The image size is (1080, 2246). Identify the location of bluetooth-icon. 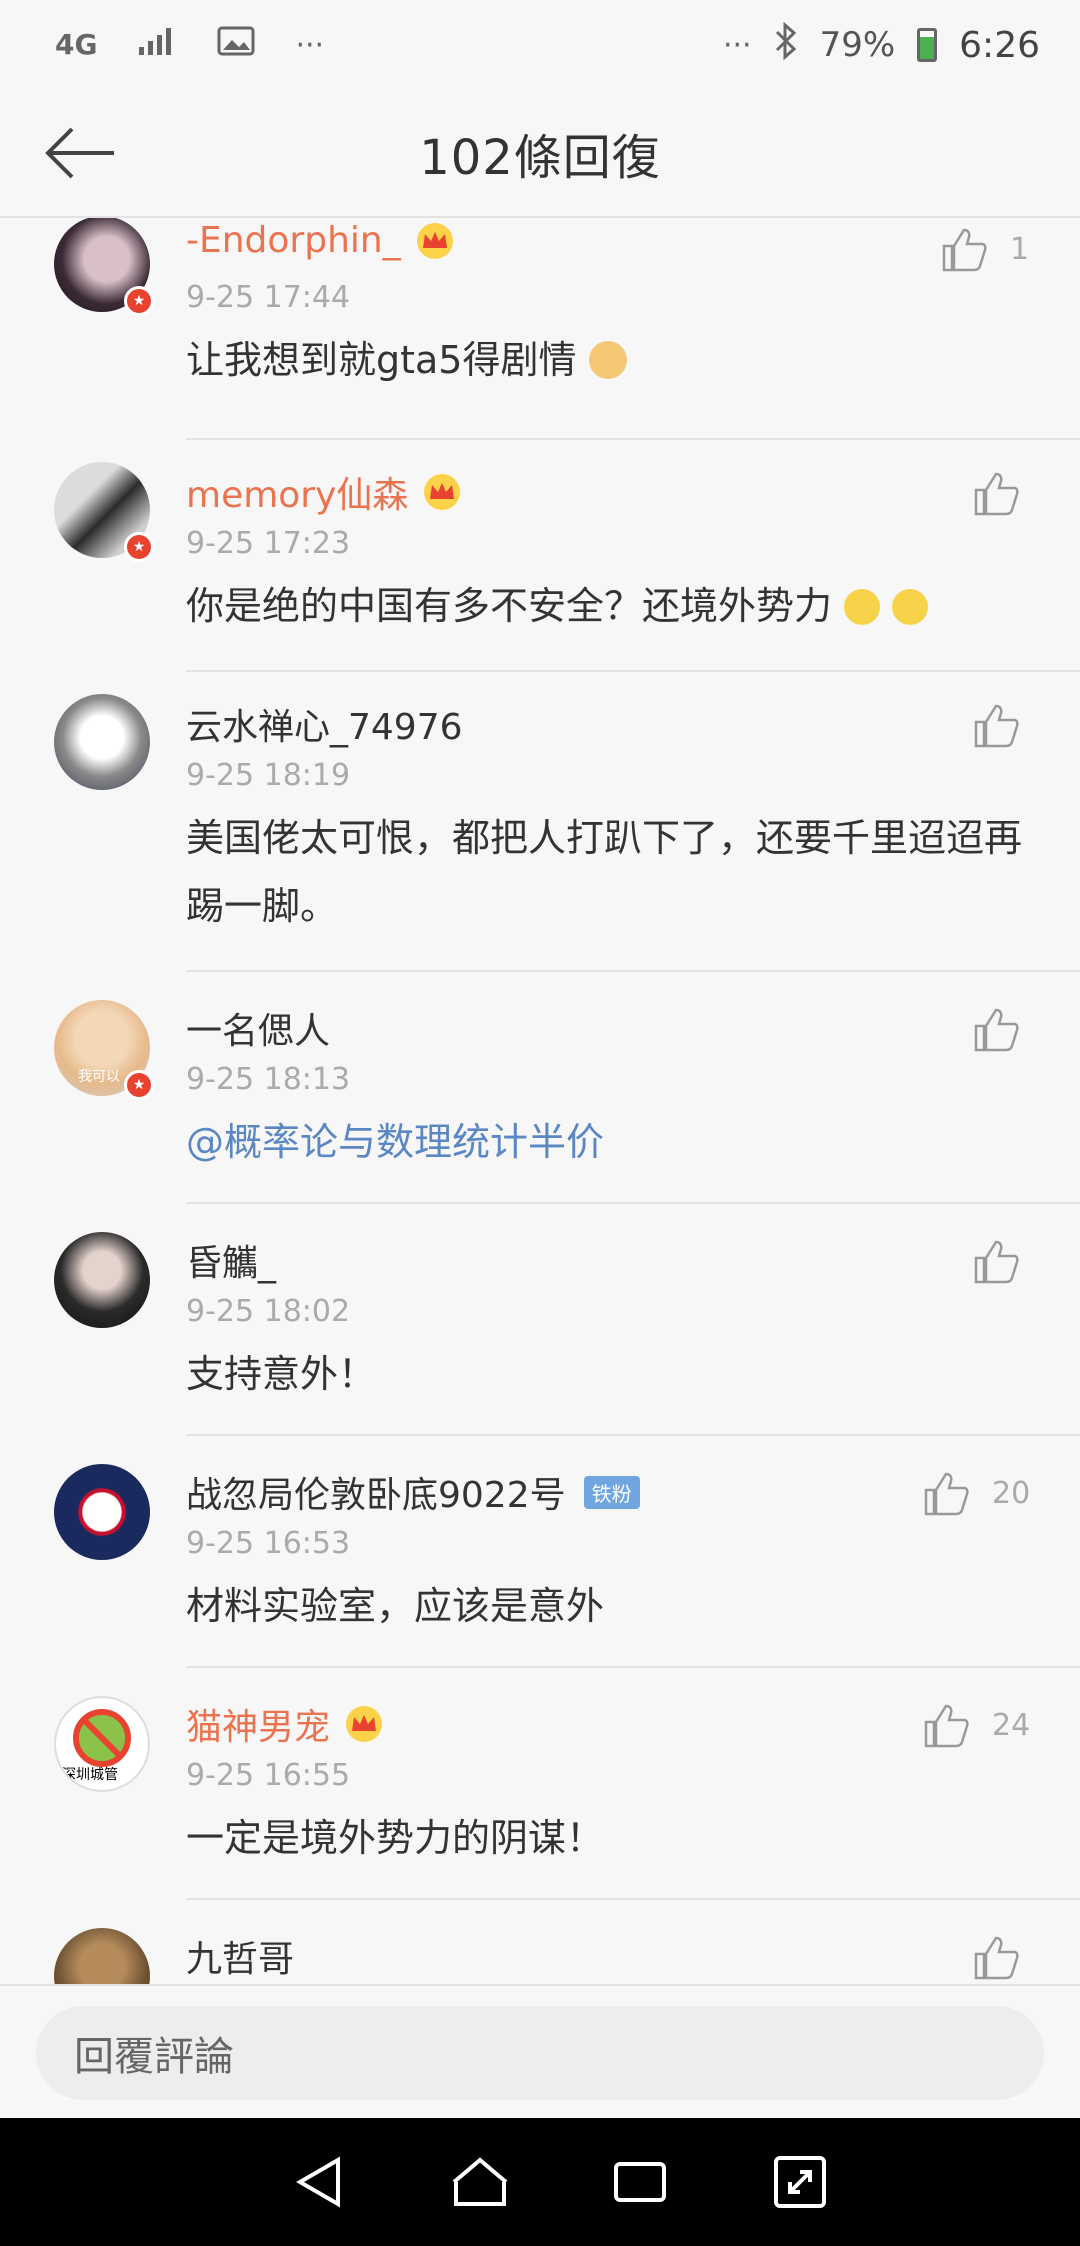
(786, 45).